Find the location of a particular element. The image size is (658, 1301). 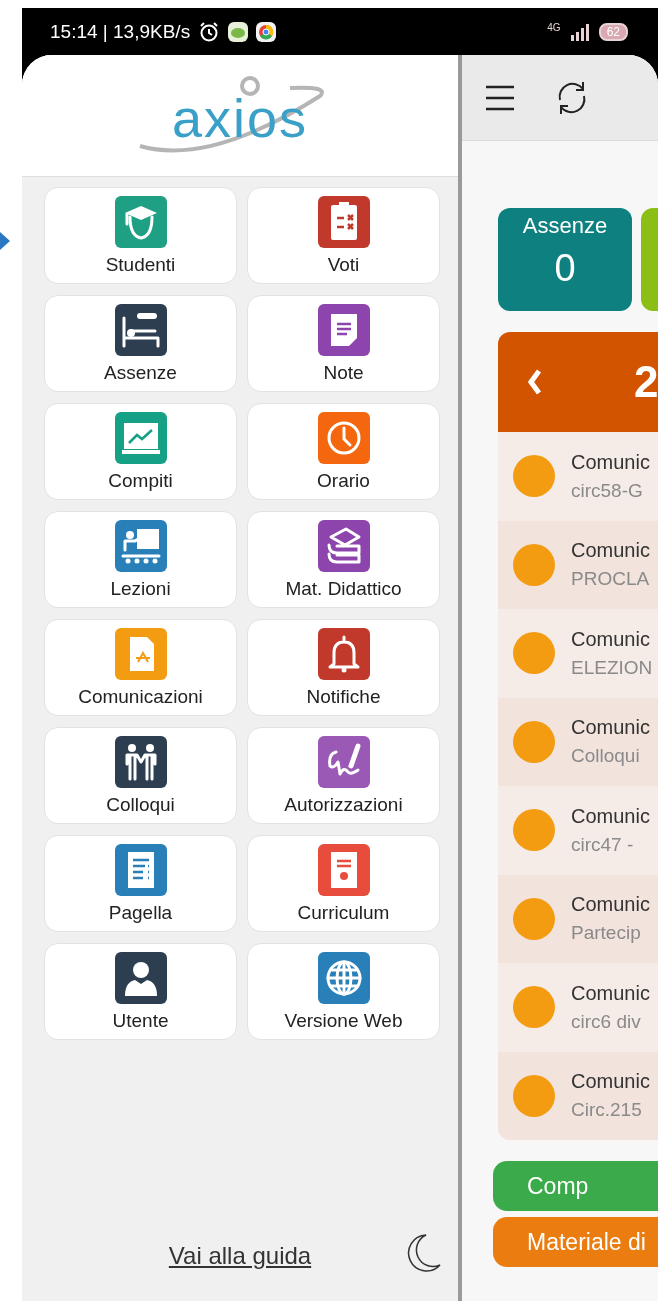

communication-item: Comunic circ6 div is located at coordinates (578, 1007).